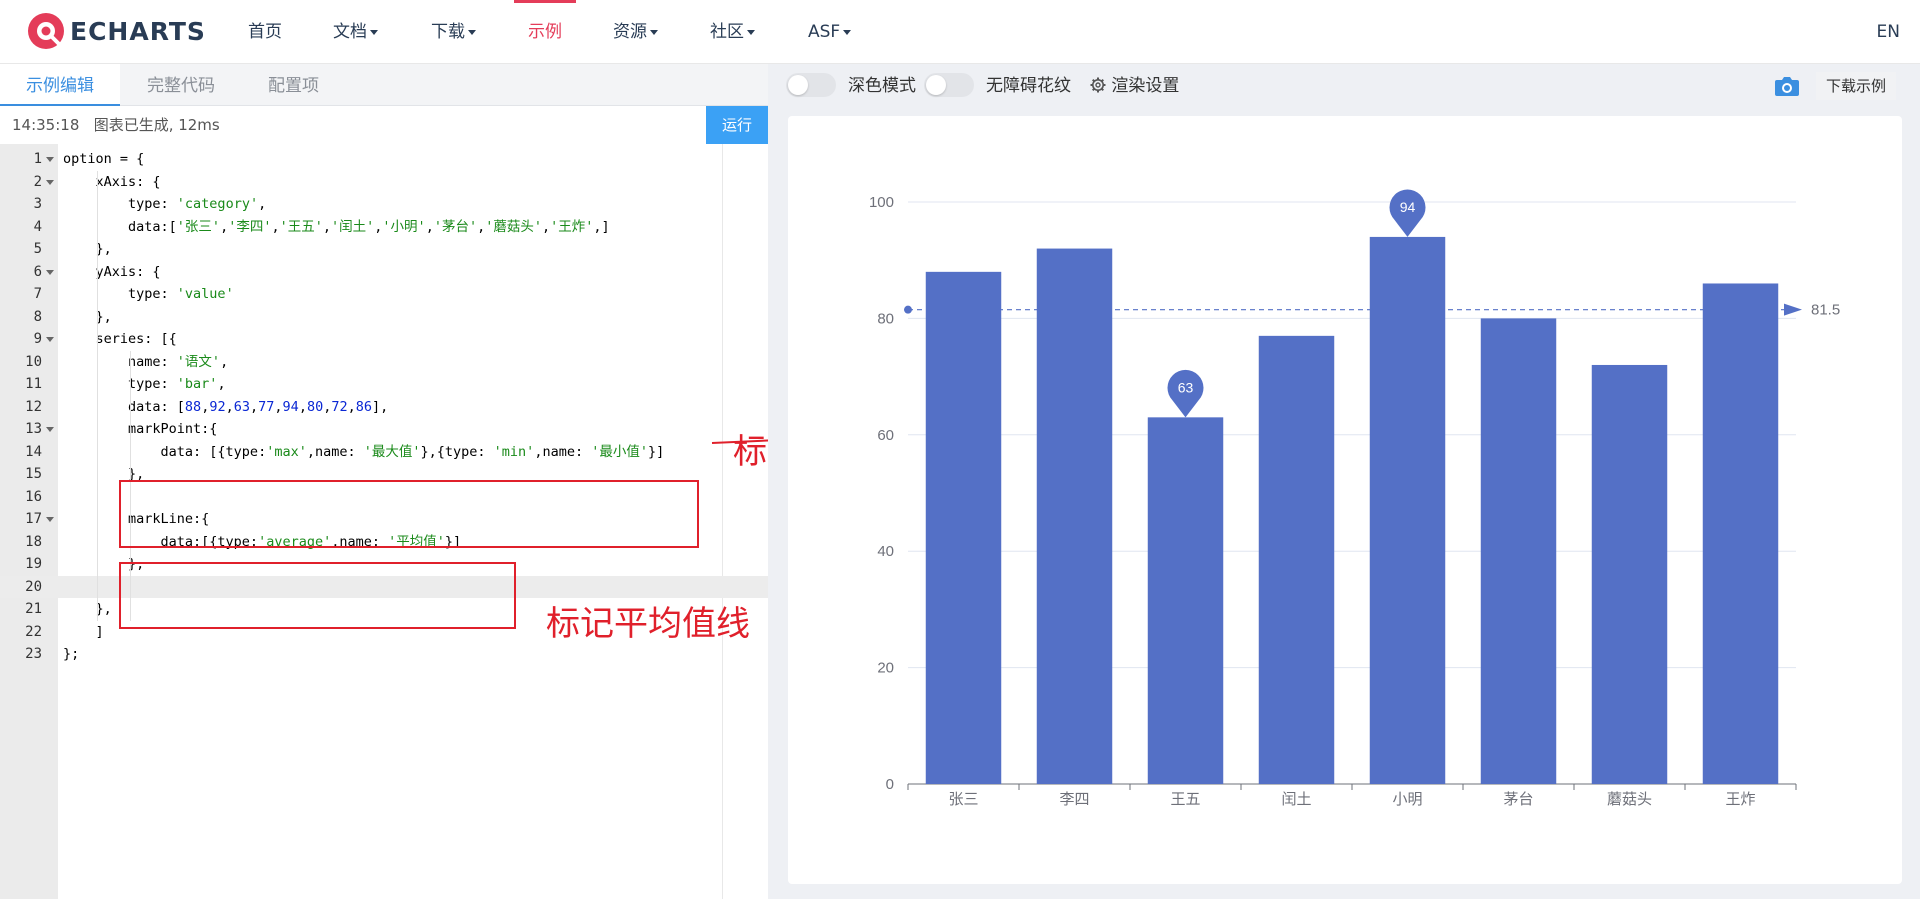 The image size is (1920, 899). Describe the element at coordinates (1098, 85) in the screenshot. I see `gear-icon` at that location.